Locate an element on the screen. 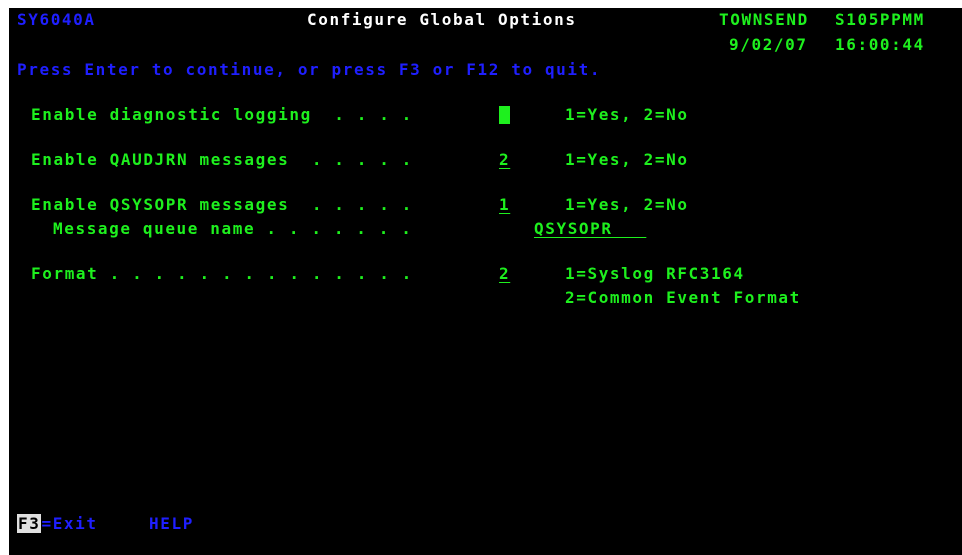 The height and width of the screenshot is (555, 962). page-title: Configure Global Options is located at coordinates (442, 19).